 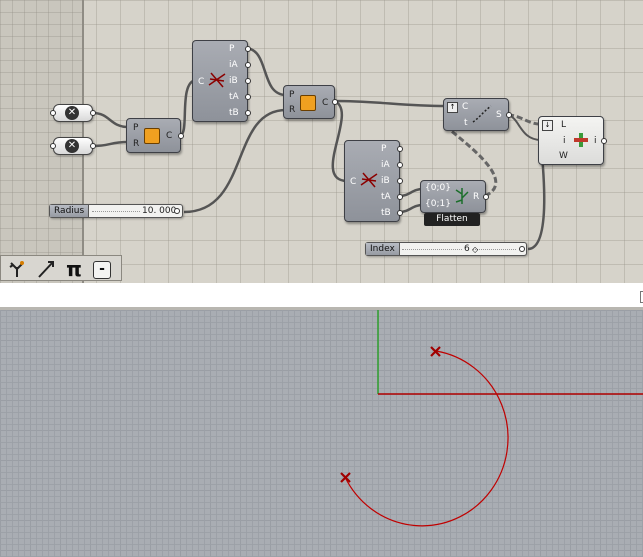 I want to click on arrow-pen-icon, so click(x=46, y=269).